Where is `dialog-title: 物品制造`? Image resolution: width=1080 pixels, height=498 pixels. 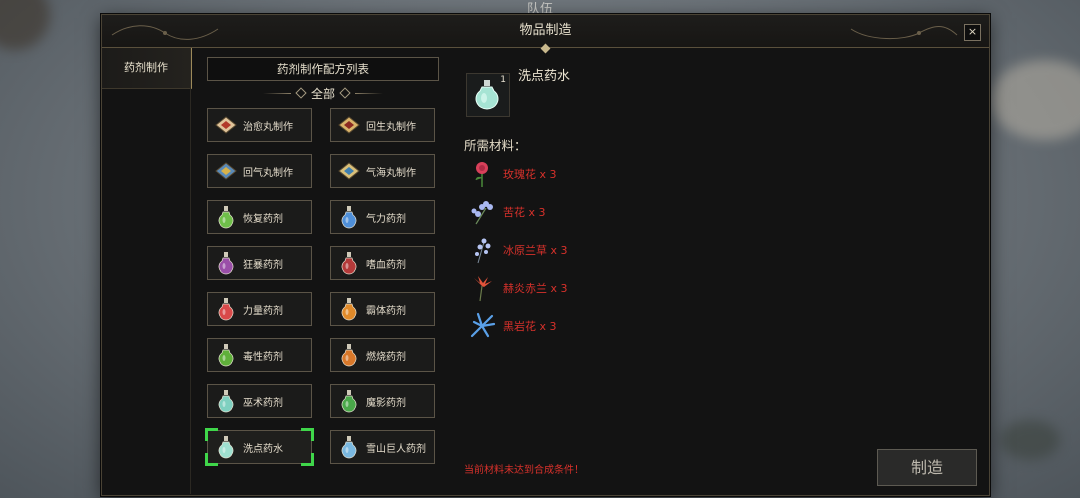 dialog-title: 物品制造 is located at coordinates (545, 30).